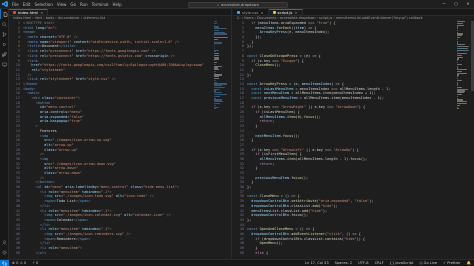 The width and height of the screenshot is (474, 266). What do you see at coordinates (468, 4) in the screenshot?
I see `close-button: ✕` at bounding box center [468, 4].